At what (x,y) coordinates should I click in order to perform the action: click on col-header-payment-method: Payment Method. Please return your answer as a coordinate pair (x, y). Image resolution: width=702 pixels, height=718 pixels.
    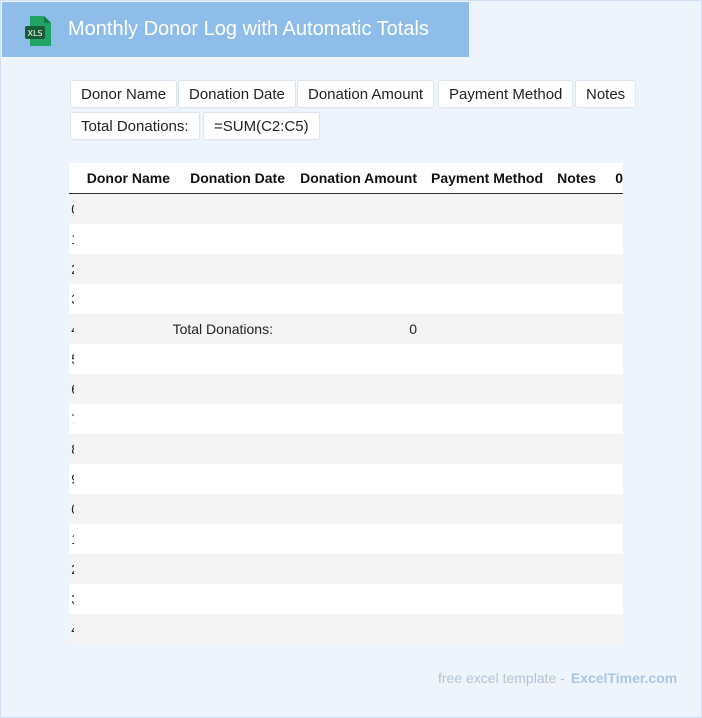
    Looking at the image, I should click on (480, 178).